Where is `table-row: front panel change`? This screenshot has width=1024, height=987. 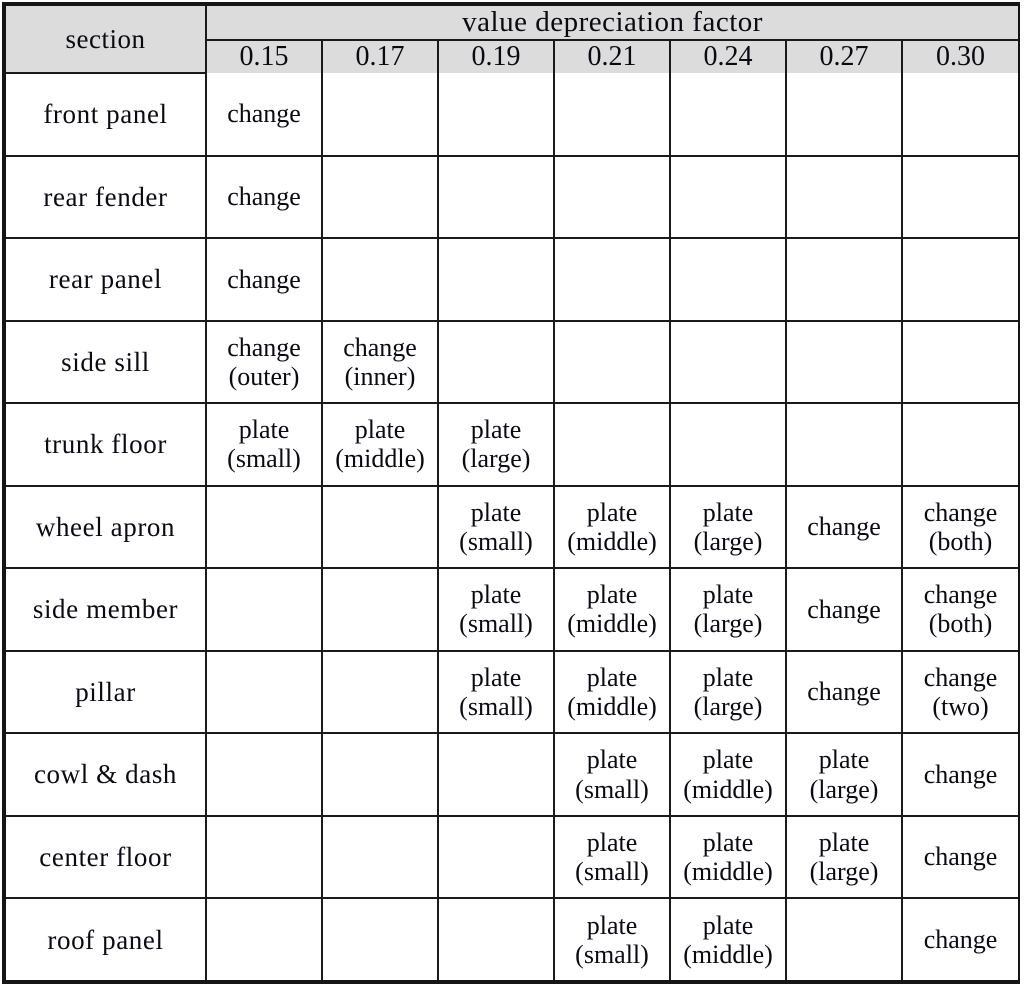 table-row: front panel change is located at coordinates (512, 115).